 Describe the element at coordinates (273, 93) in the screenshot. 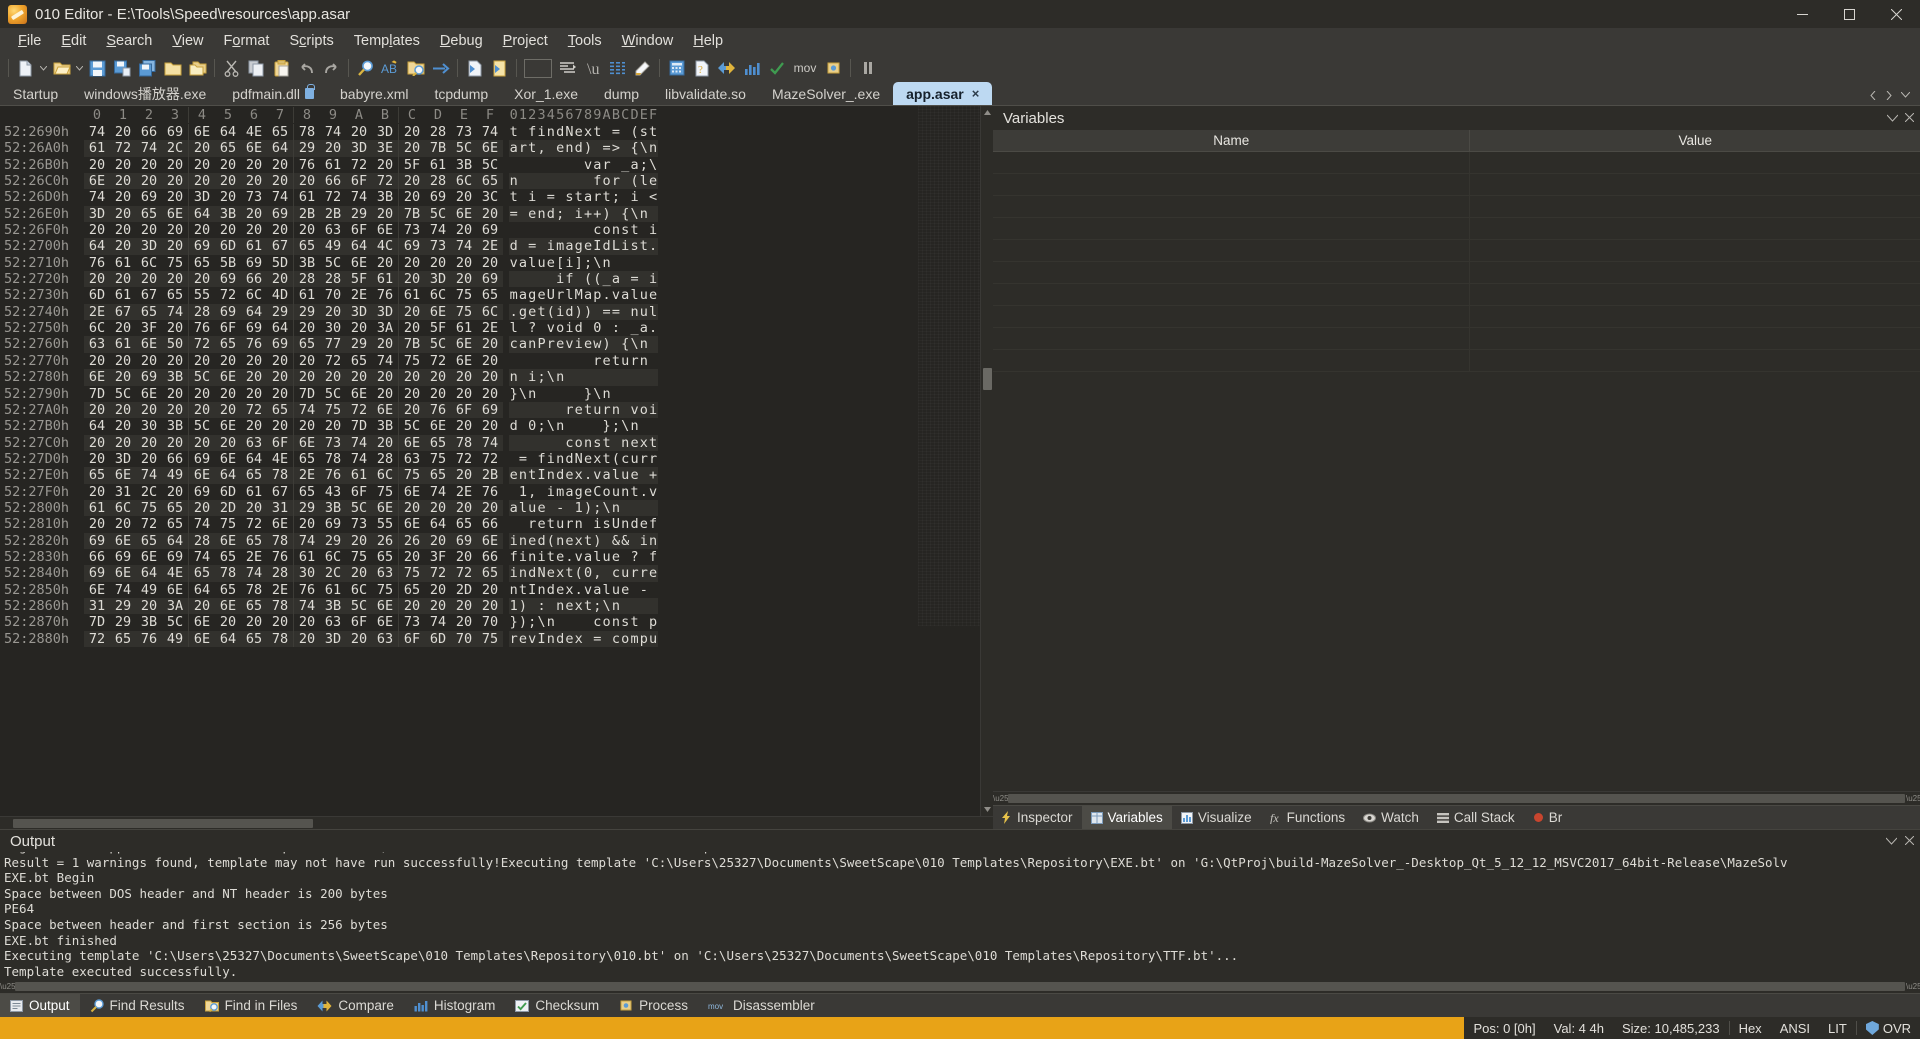

I see `file-tab-pdfmain-dll: pdfmain.dll` at that location.